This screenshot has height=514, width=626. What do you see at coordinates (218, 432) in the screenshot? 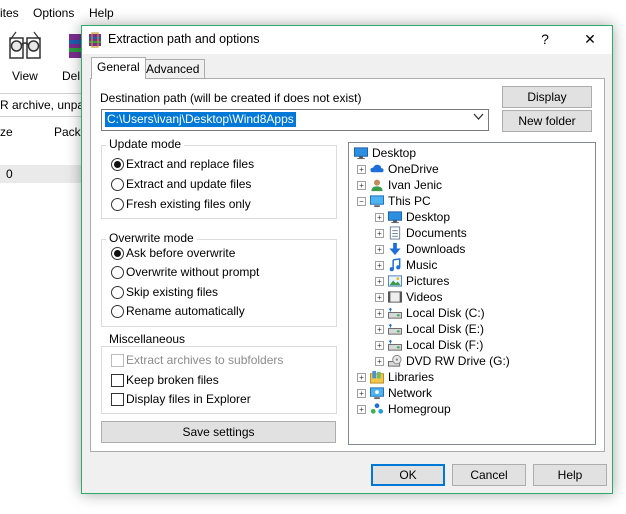
I see `save-settings-button: Save settings` at bounding box center [218, 432].